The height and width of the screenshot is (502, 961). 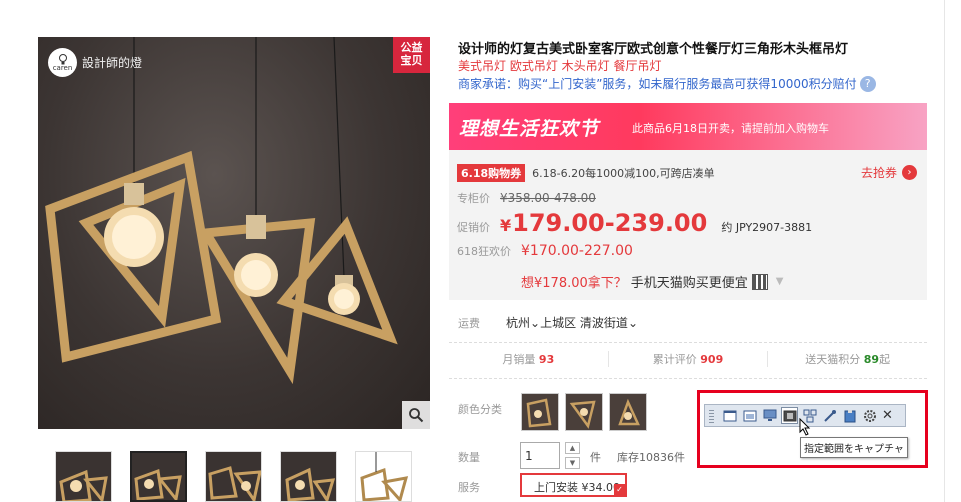 I want to click on region-capture-icon, so click(x=789, y=415).